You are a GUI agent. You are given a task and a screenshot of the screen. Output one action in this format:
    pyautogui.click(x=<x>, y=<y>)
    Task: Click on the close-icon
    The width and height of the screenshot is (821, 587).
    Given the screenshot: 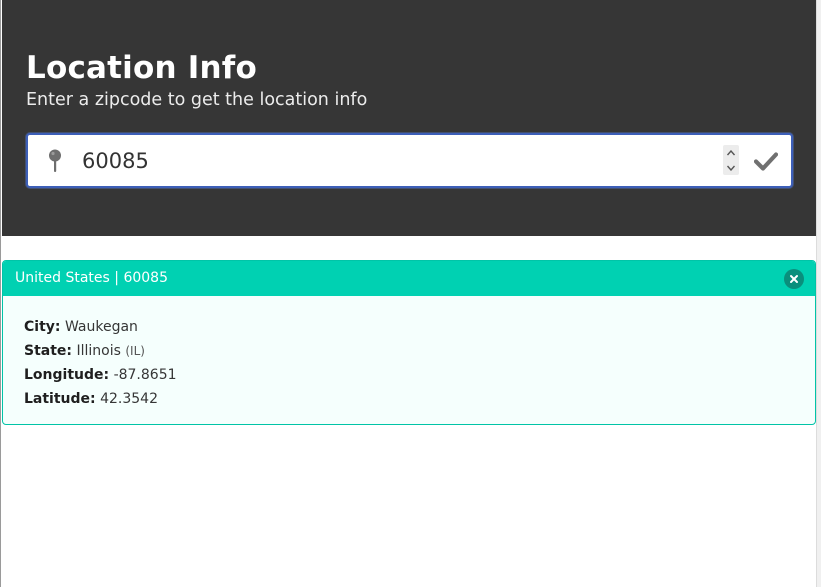 What is the action you would take?
    pyautogui.click(x=794, y=279)
    